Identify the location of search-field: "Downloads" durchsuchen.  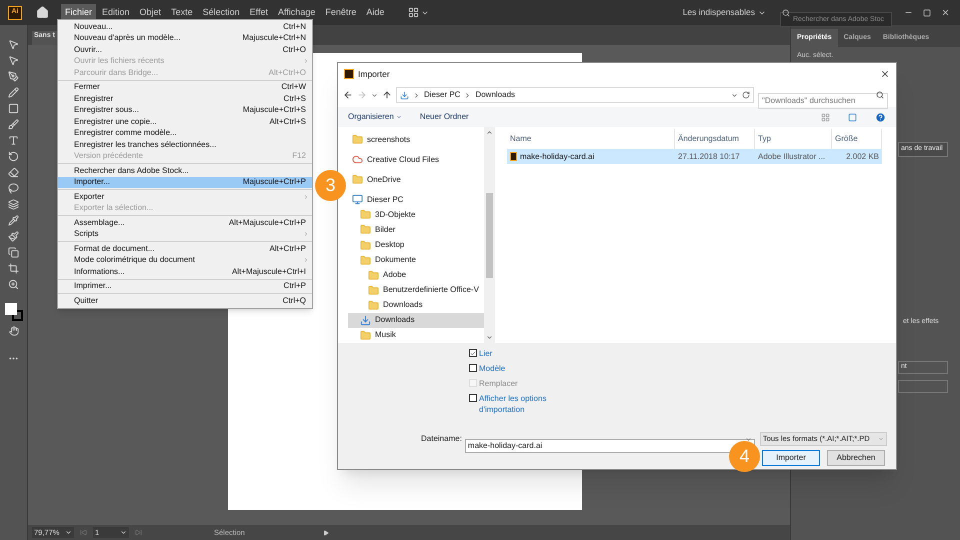
(823, 100).